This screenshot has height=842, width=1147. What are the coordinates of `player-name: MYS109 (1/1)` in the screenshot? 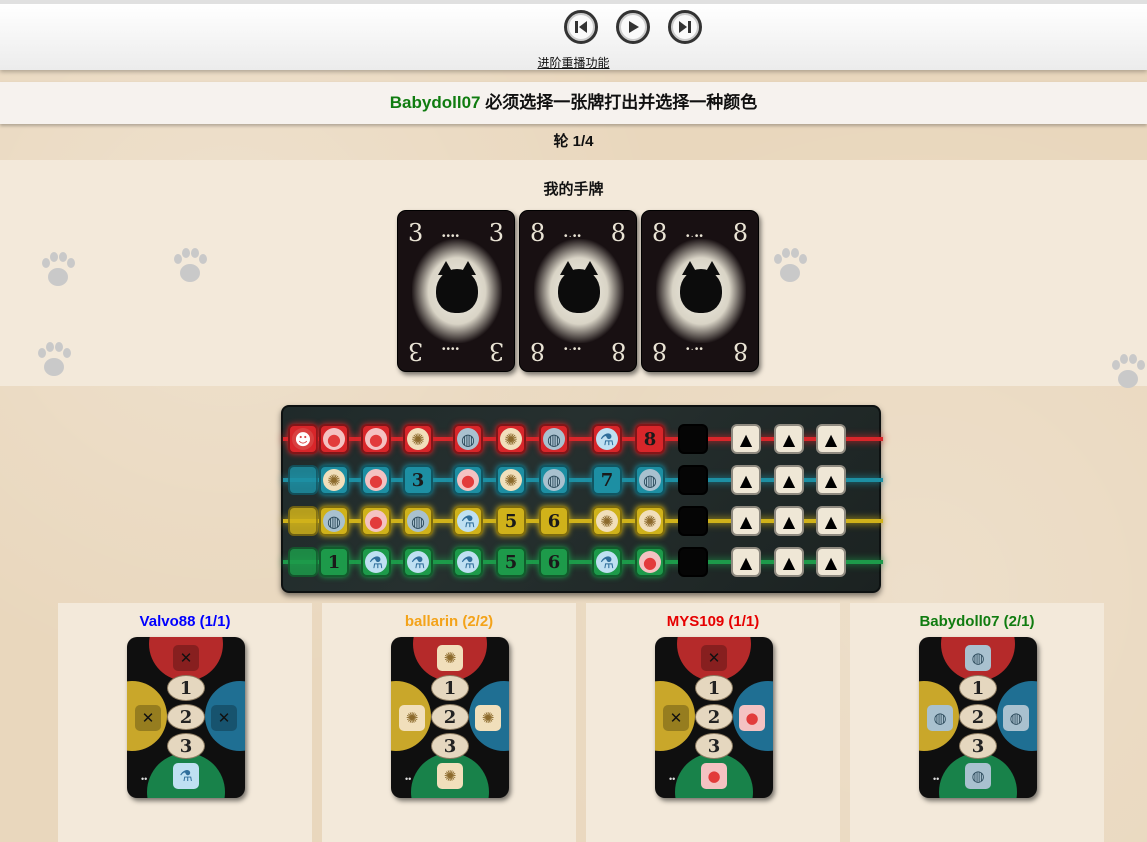 It's located at (713, 621).